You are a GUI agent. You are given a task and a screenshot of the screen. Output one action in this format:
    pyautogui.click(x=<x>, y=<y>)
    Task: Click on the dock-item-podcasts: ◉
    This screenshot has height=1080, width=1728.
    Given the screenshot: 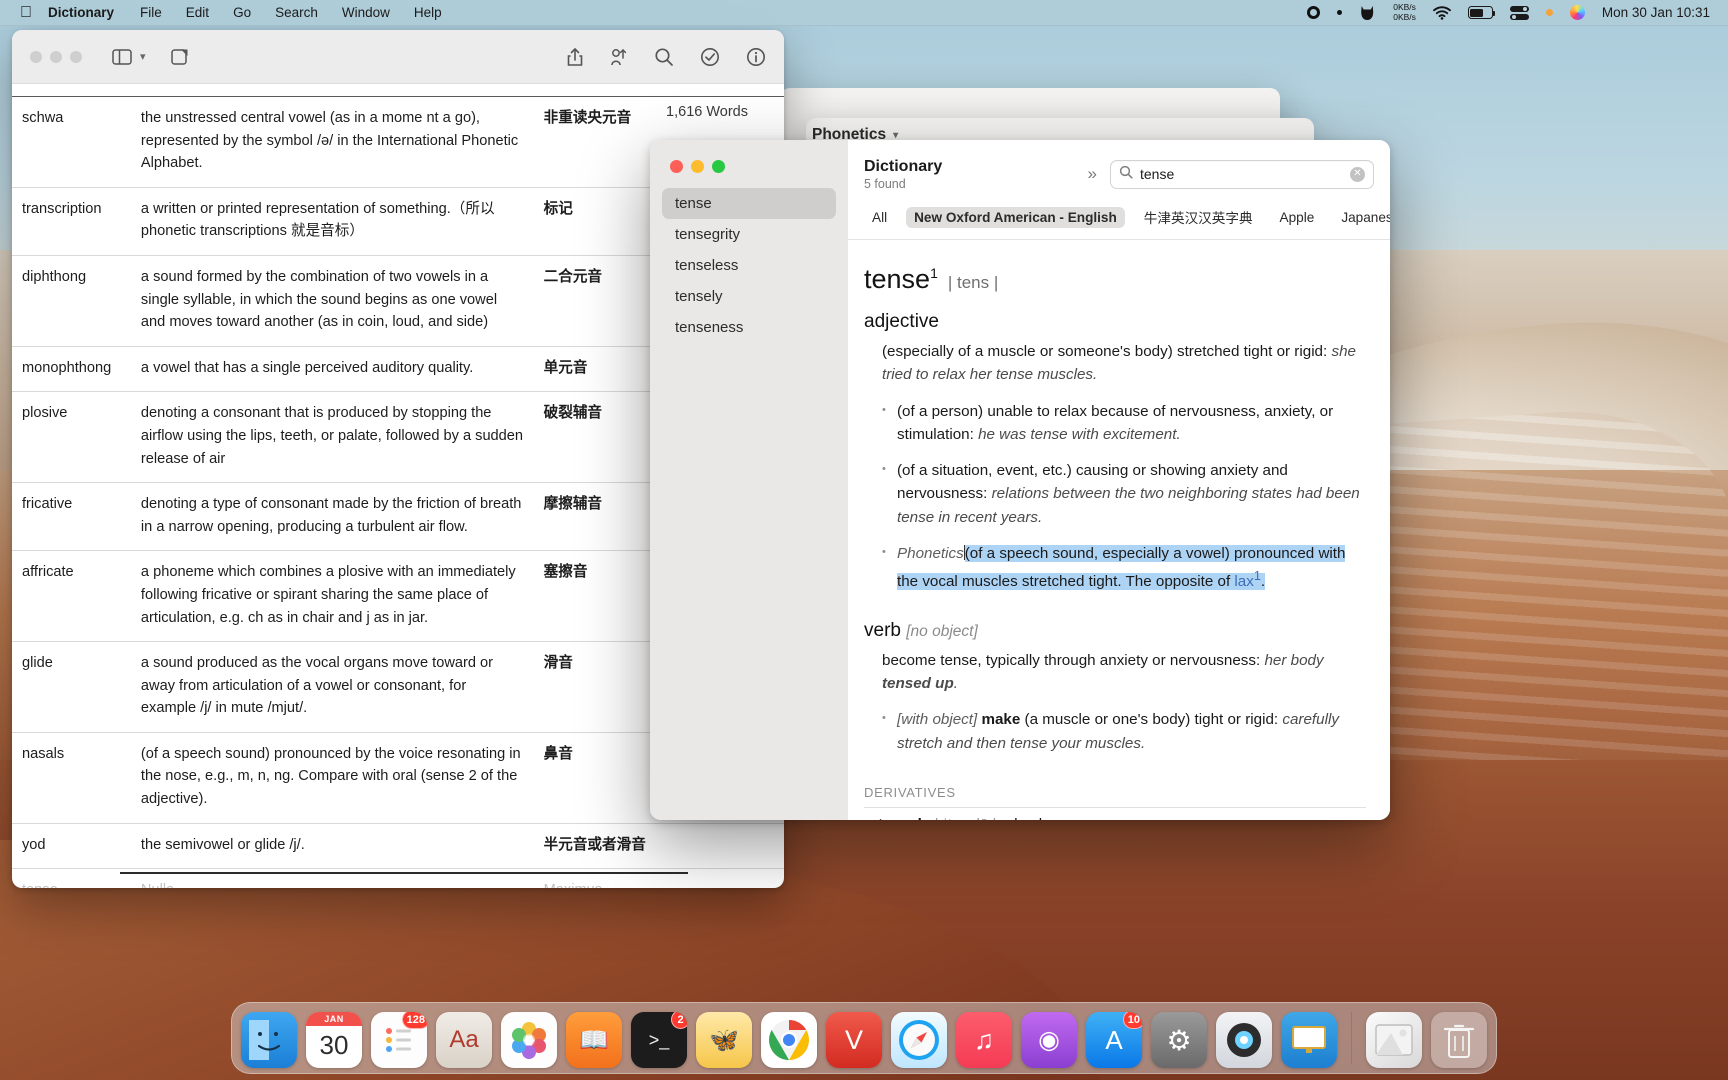 What is the action you would take?
    pyautogui.click(x=1049, y=1040)
    